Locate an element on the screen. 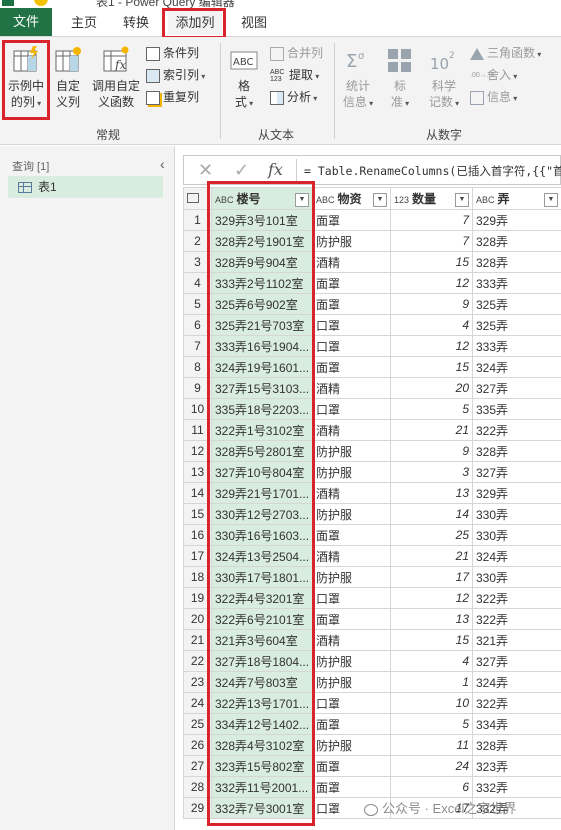 The width and height of the screenshot is (561, 830). row-number: 19 is located at coordinates (197, 598).